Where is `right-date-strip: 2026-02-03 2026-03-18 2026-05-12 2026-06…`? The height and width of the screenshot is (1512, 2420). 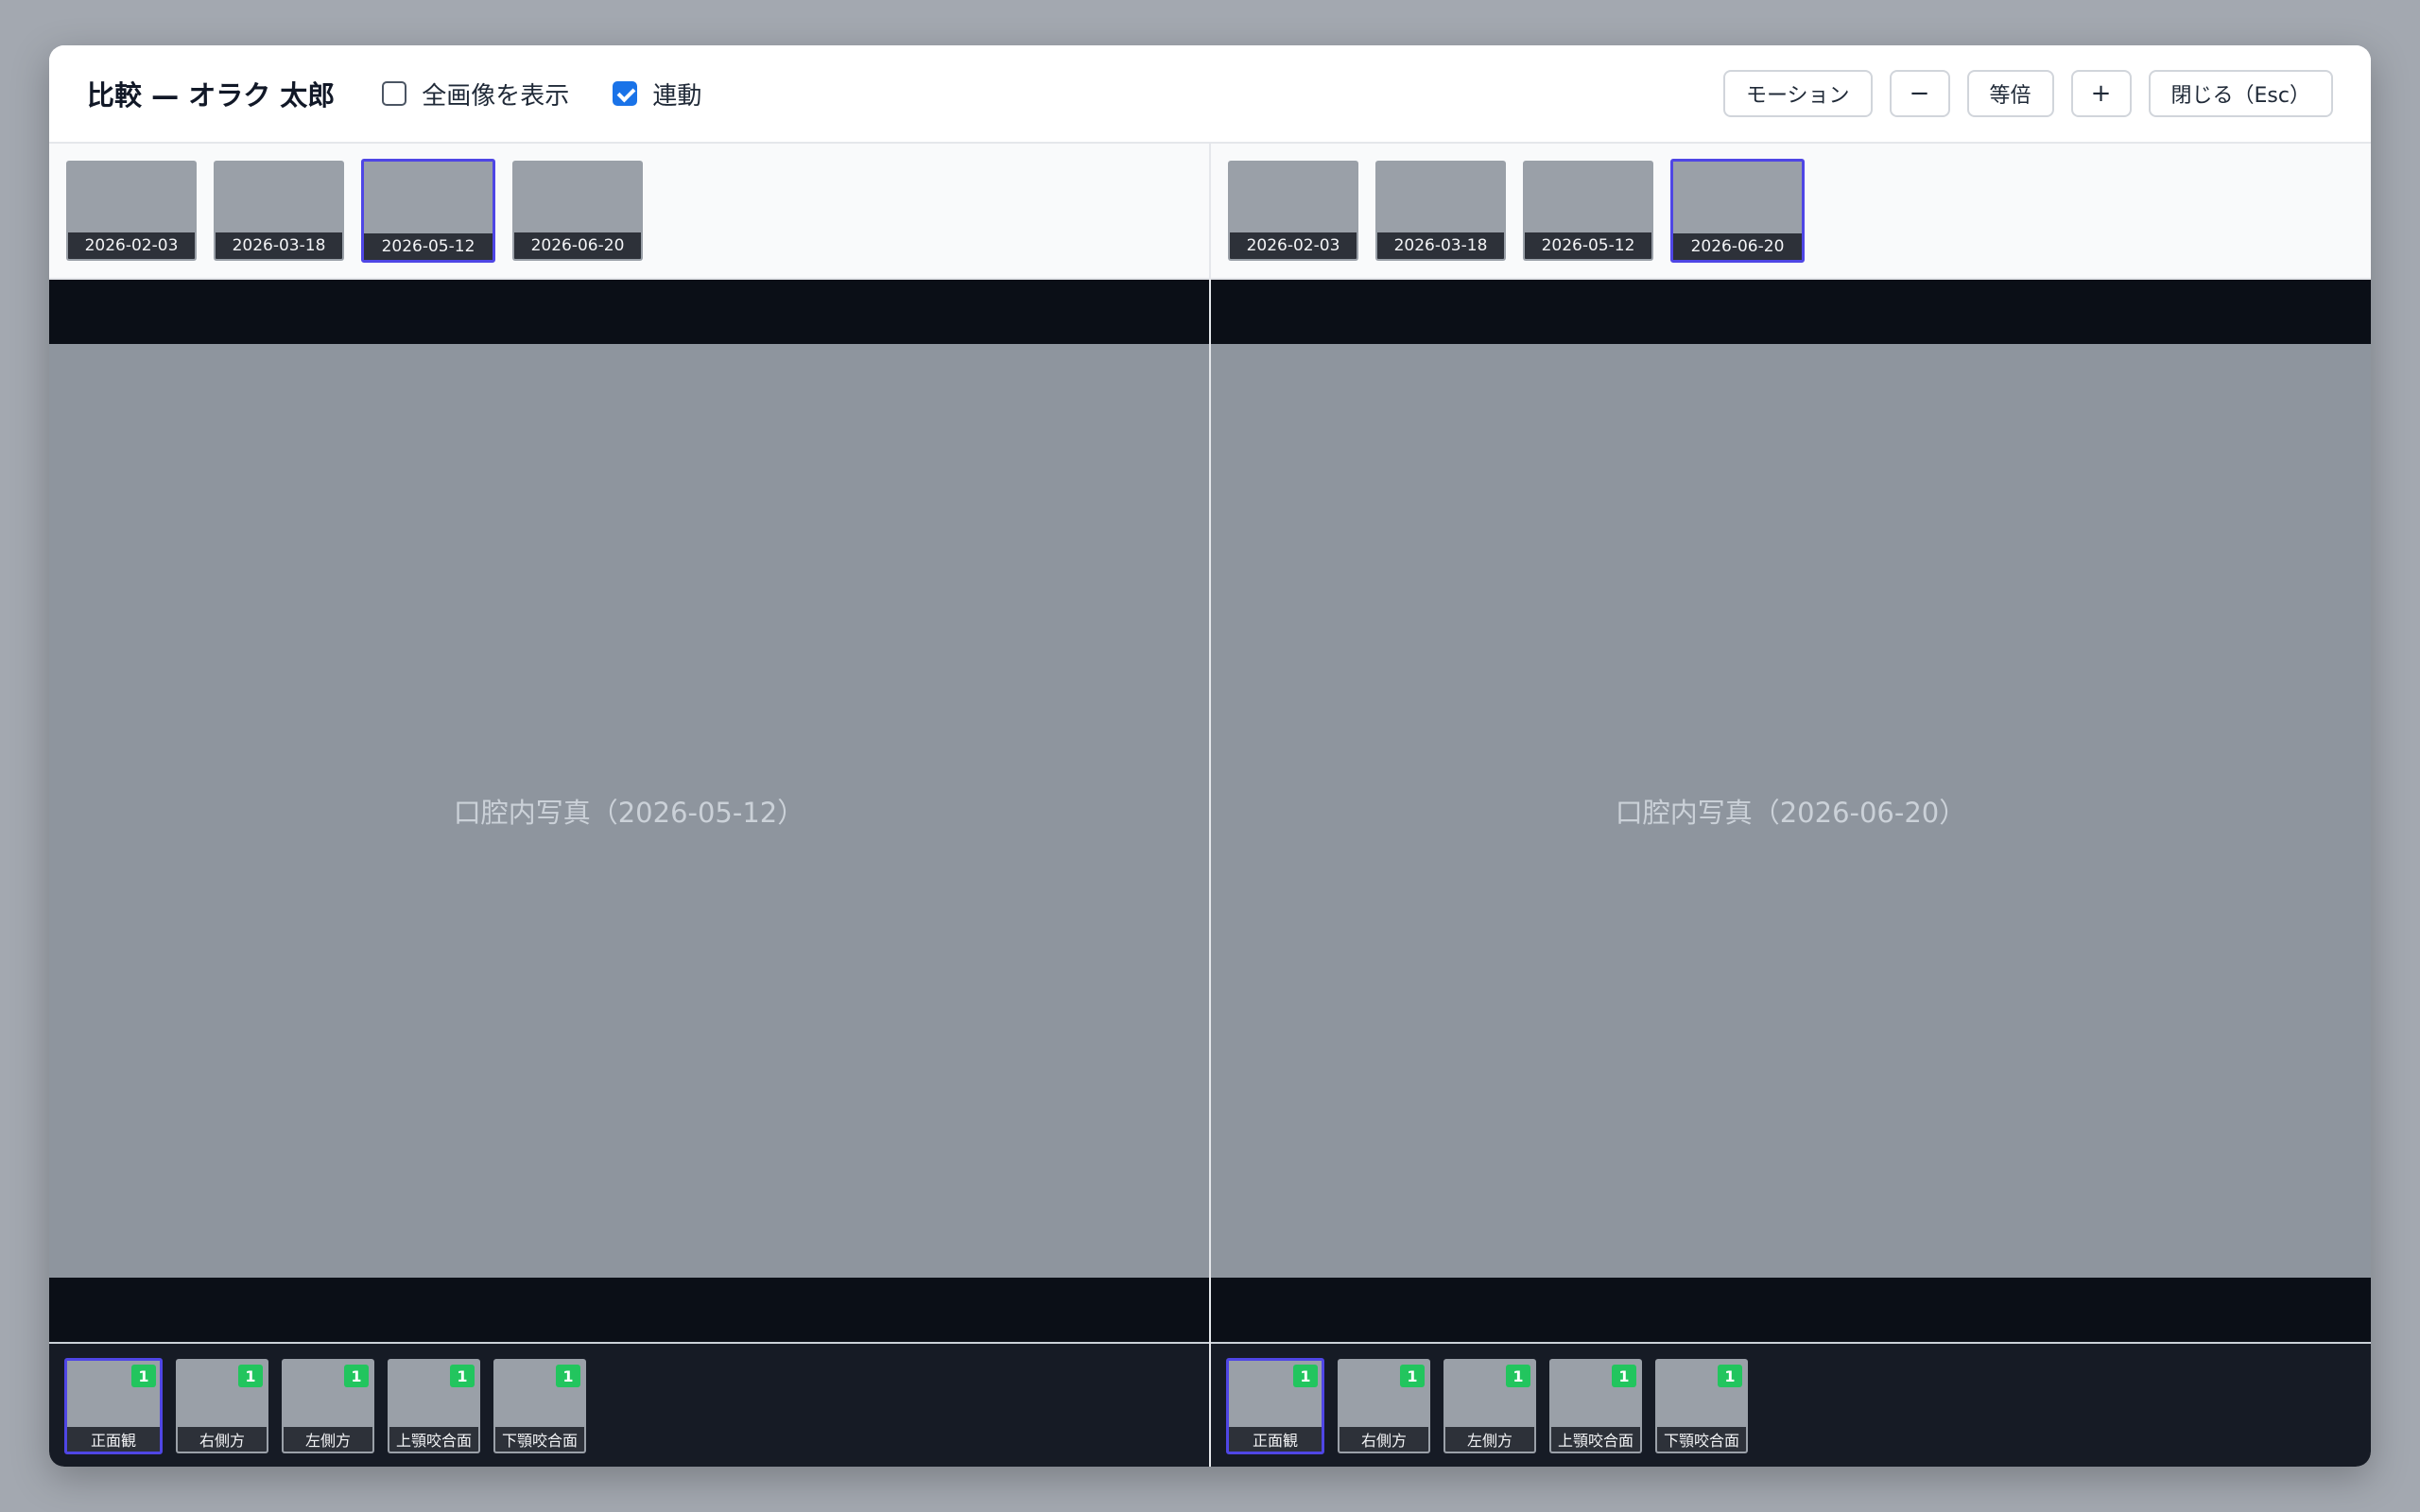 right-date-strip: 2026-02-03 2026-03-18 2026-05-12 2026-06… is located at coordinates (1791, 212).